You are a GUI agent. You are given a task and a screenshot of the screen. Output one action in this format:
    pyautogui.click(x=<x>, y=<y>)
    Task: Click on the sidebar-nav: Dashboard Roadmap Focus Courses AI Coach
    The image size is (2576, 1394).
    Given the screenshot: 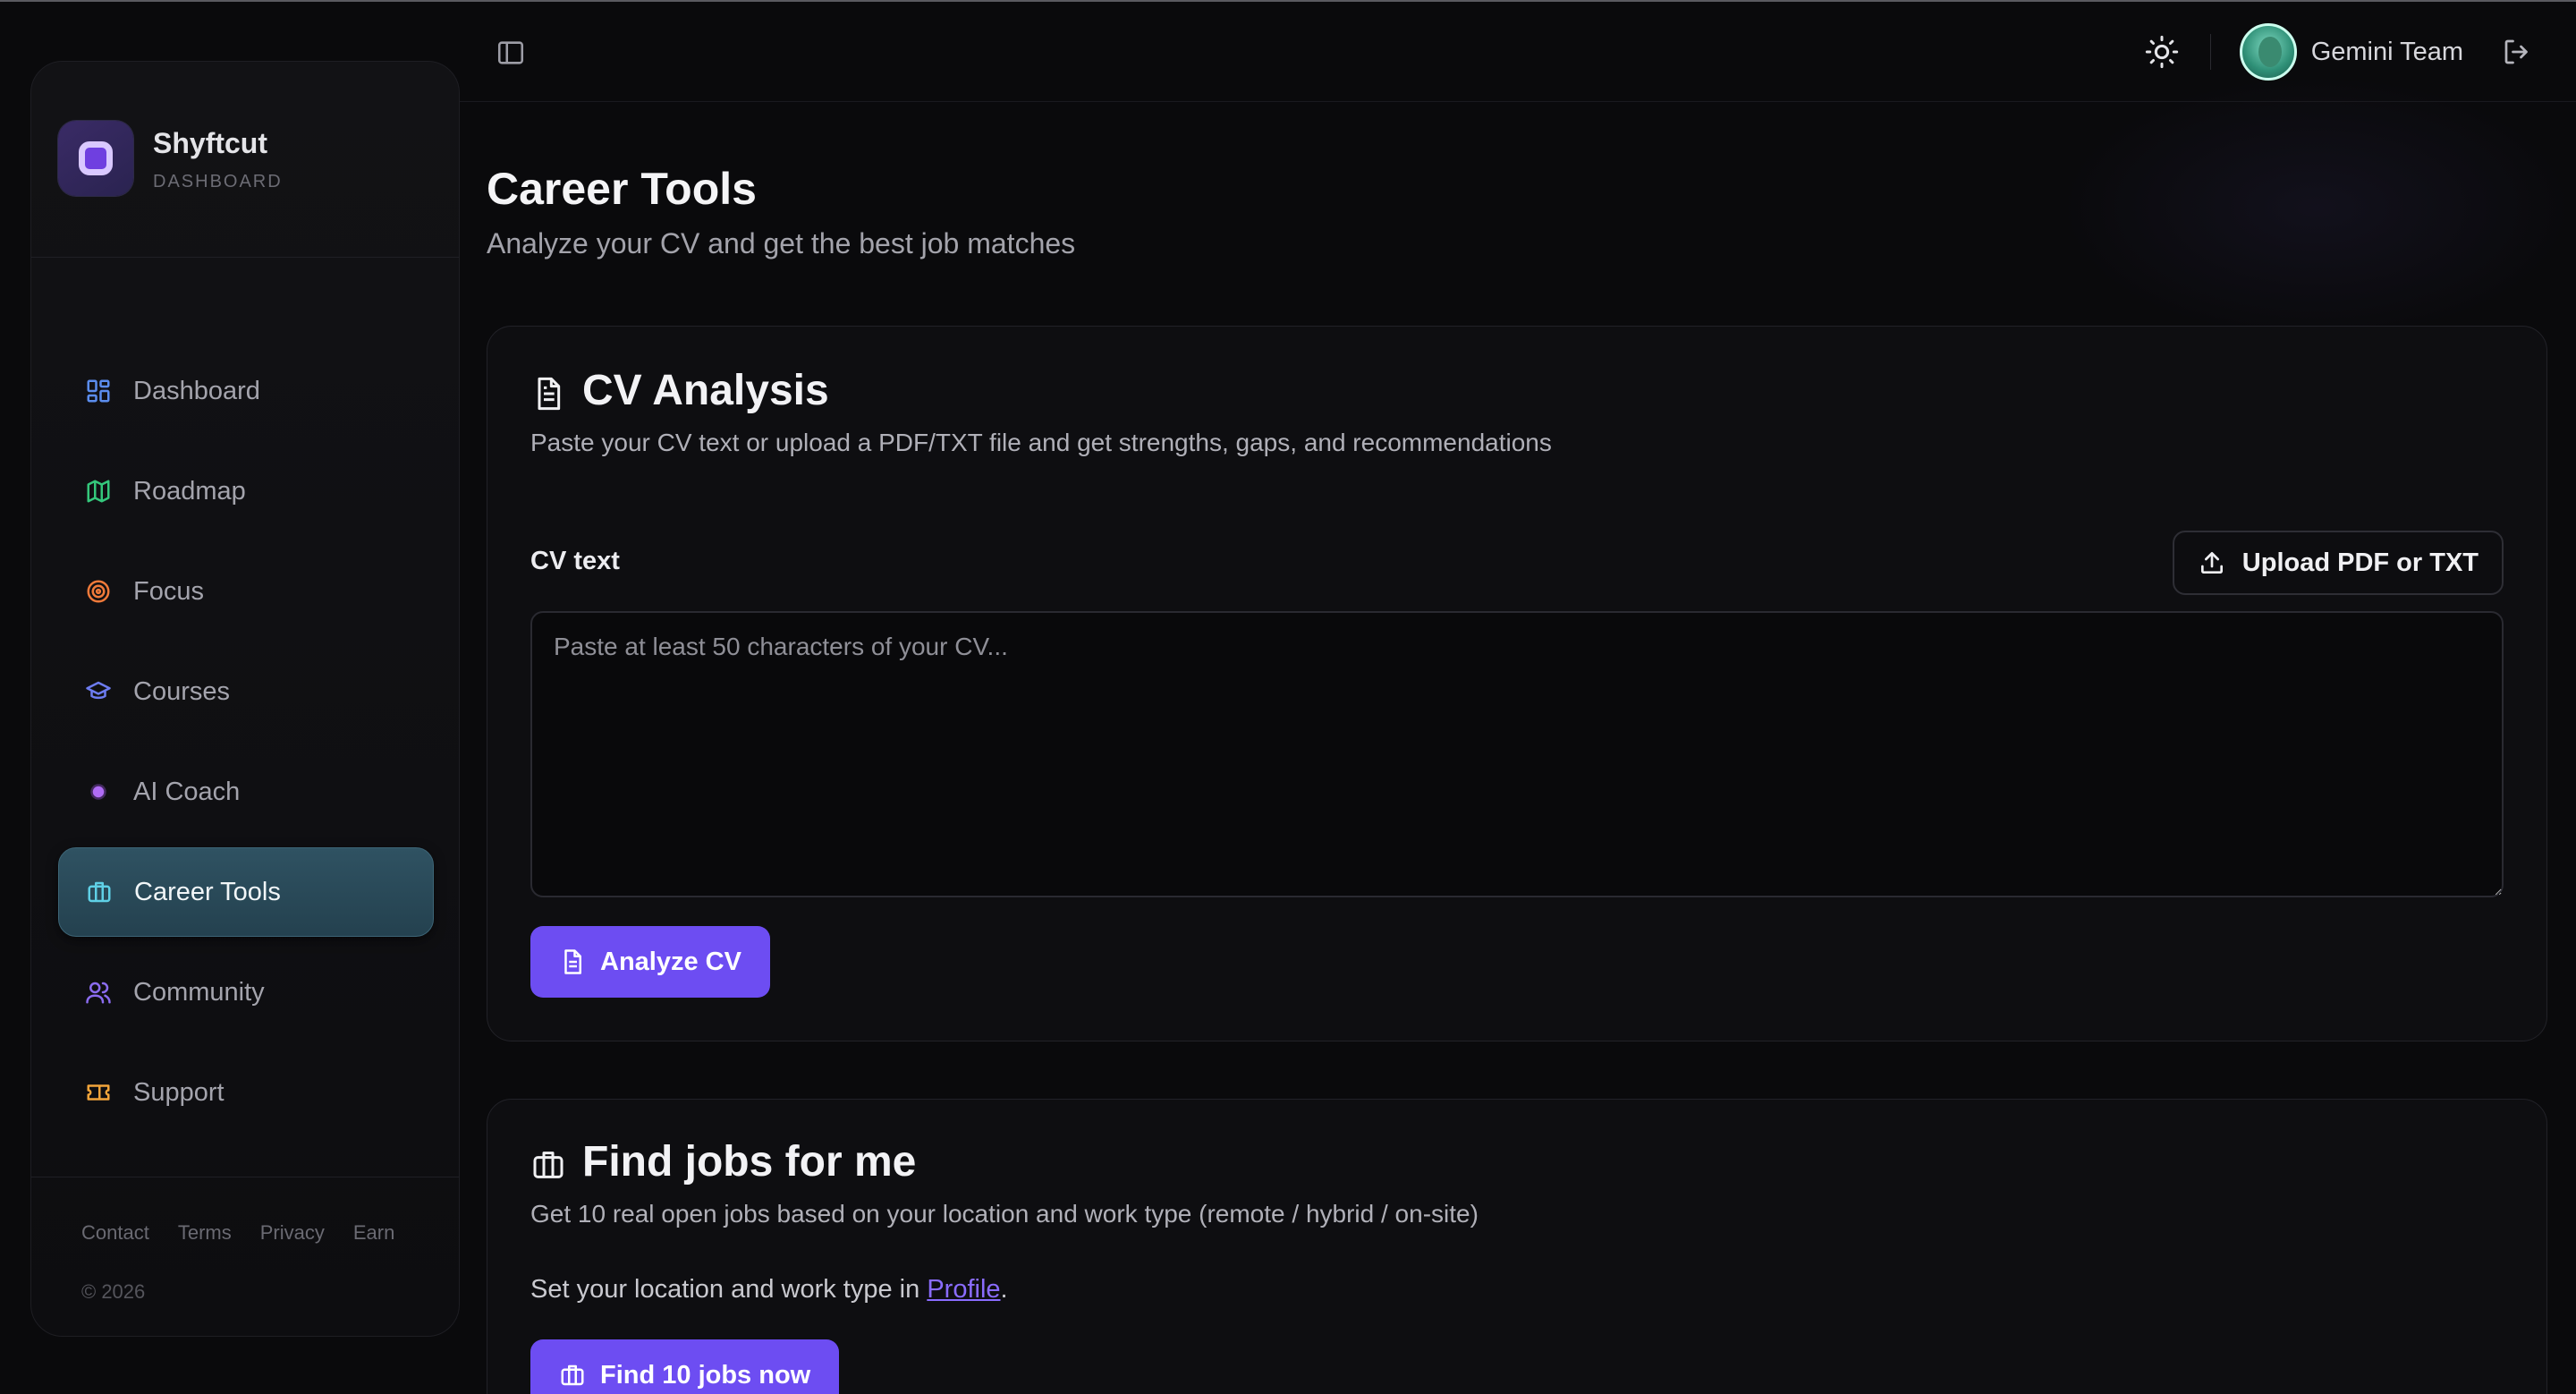 What is the action you would take?
    pyautogui.click(x=246, y=747)
    